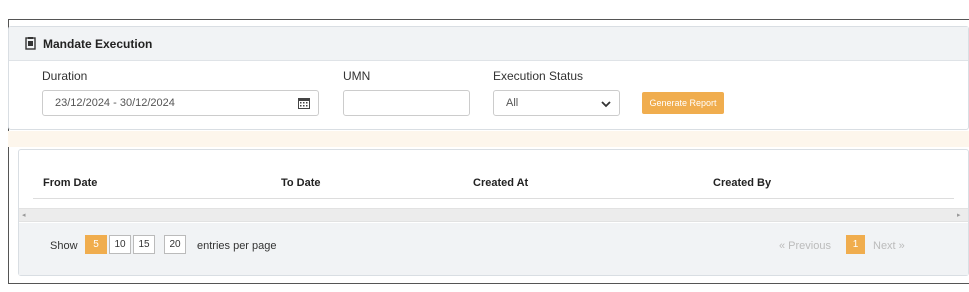  I want to click on umn-input, so click(406, 103).